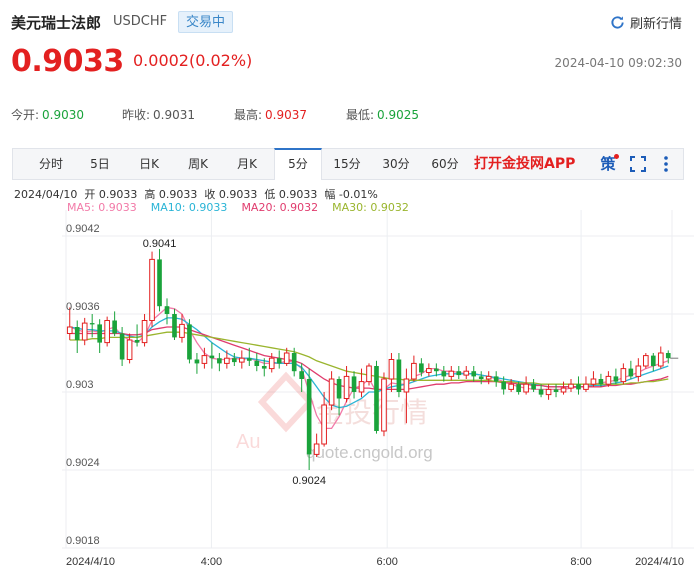  What do you see at coordinates (247, 164) in the screenshot?
I see `tab-monthly-k: 月K` at bounding box center [247, 164].